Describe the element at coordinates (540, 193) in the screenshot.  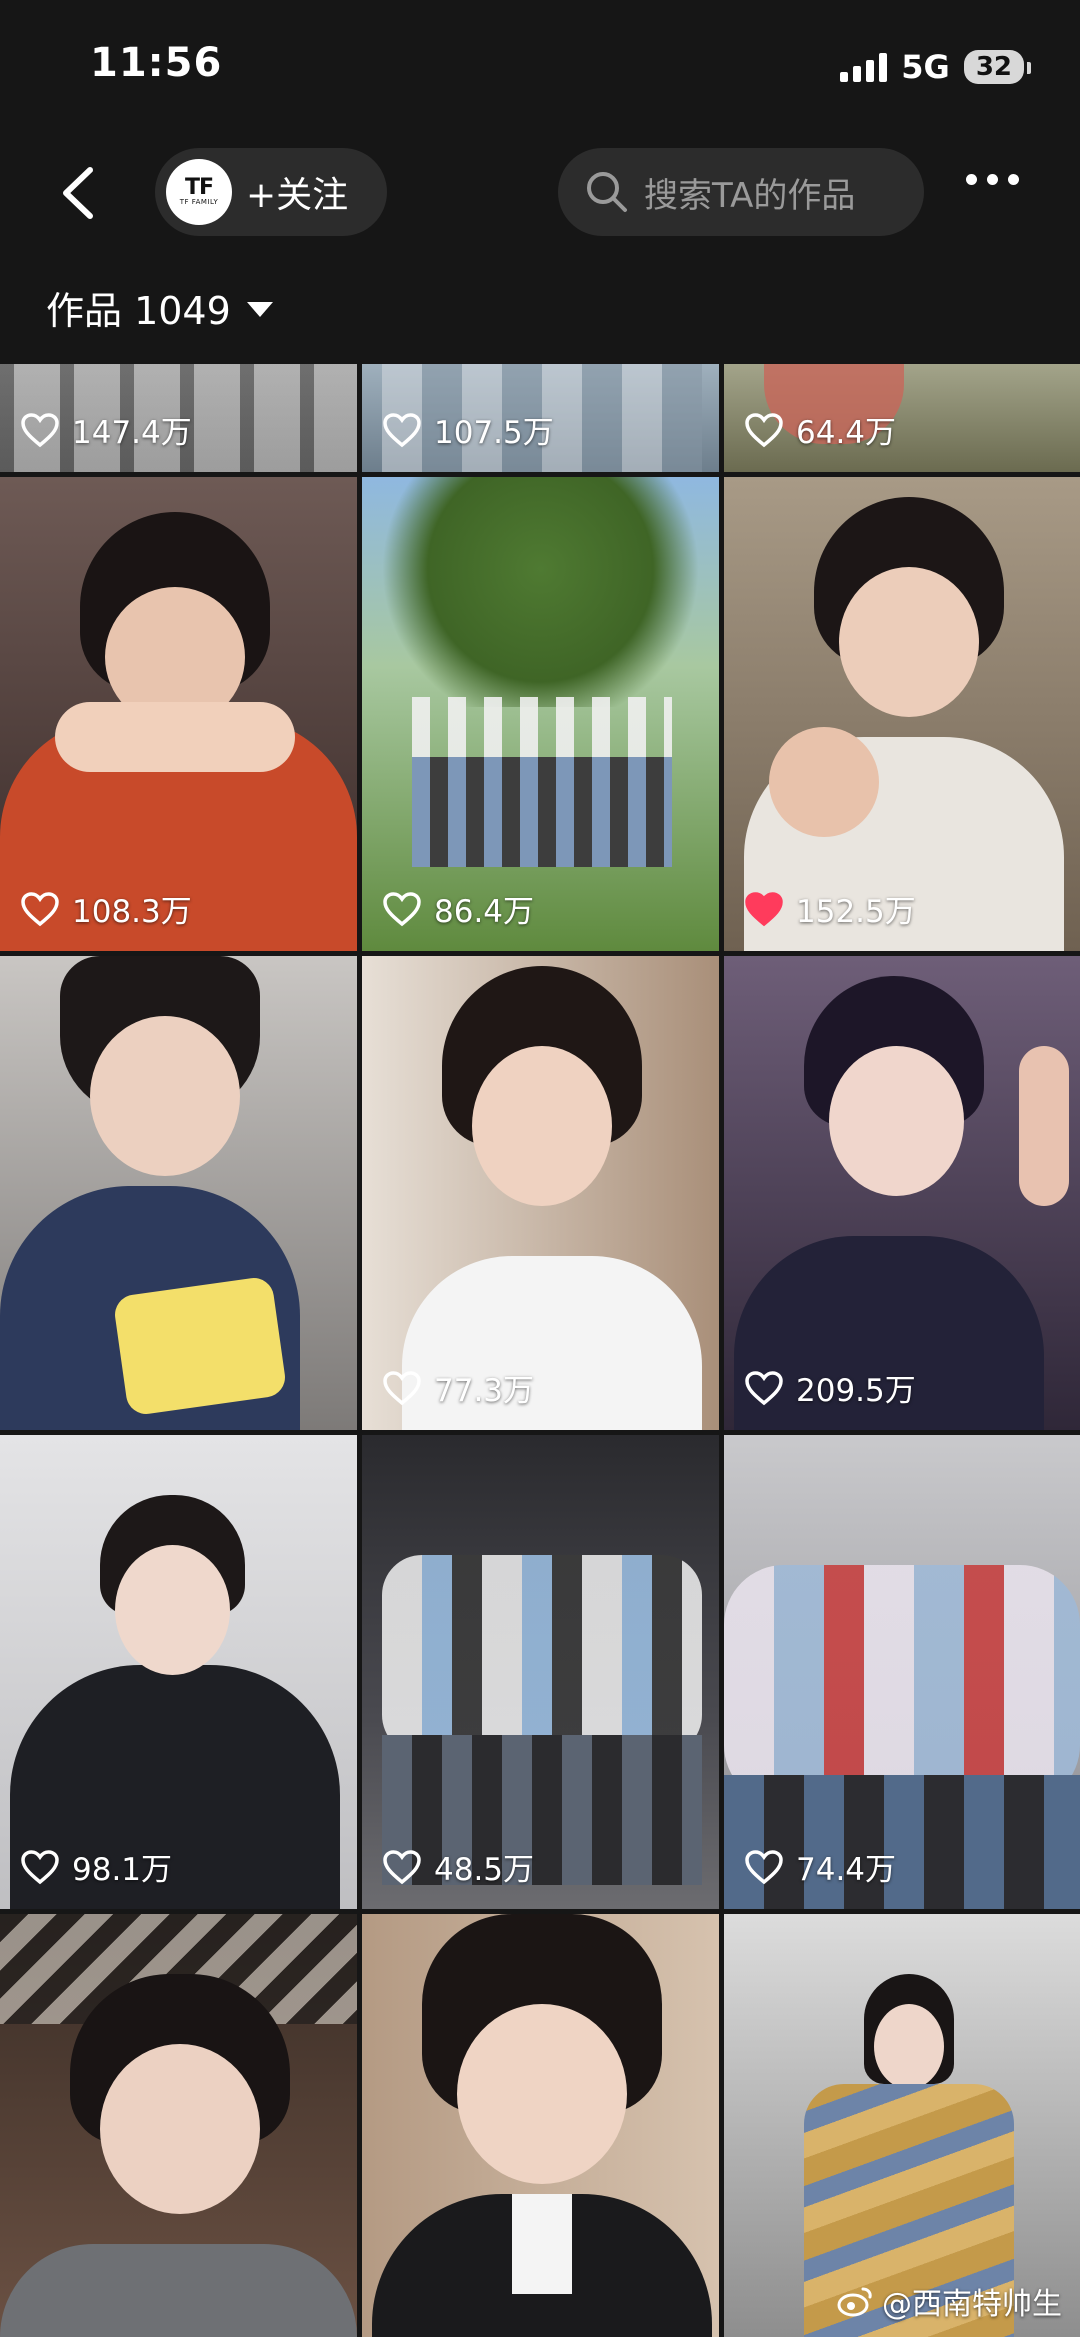
I see `profile-header: TF TF FAMILY +关注 搜索TA的作品` at that location.